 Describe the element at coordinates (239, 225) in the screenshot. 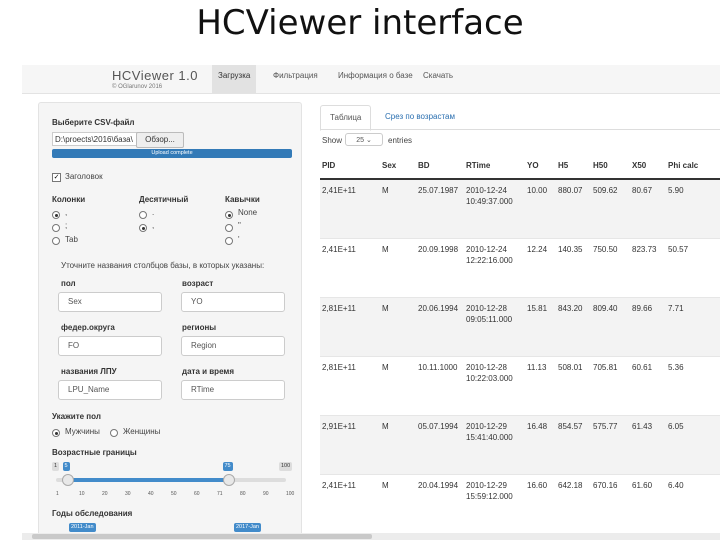

I see `quotes-option-double: "` at that location.